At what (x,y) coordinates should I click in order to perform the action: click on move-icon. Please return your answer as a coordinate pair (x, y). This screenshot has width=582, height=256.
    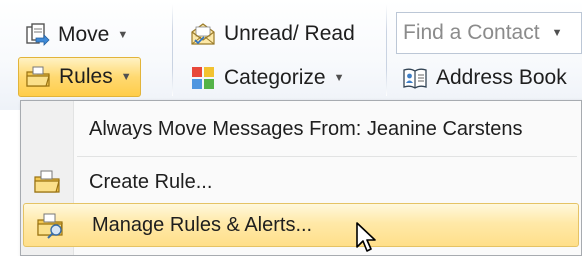
    Looking at the image, I should click on (37, 35).